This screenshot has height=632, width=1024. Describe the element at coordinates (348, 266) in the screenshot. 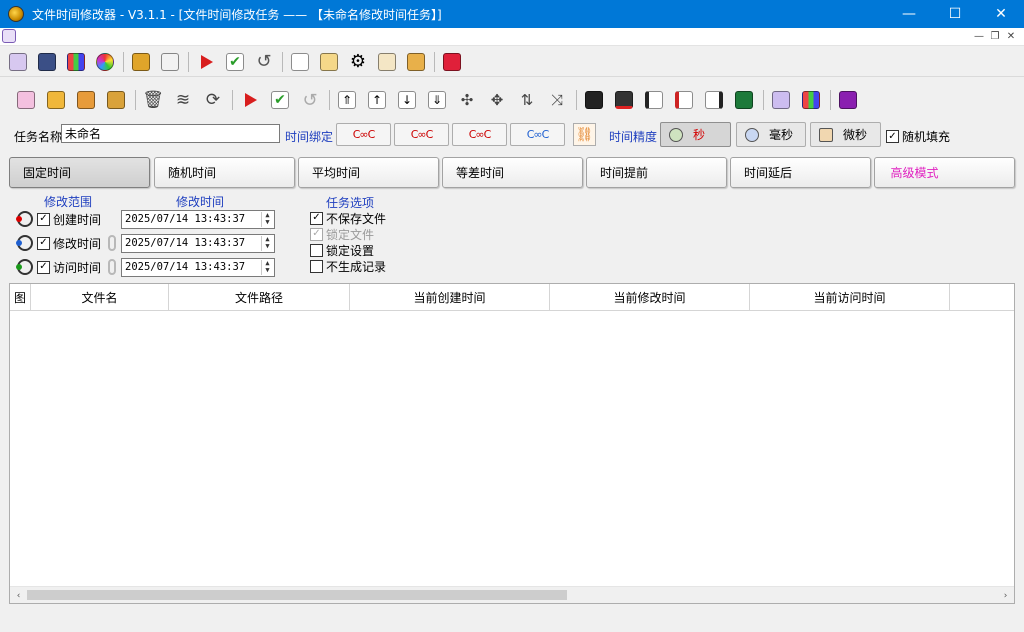

I see `option-no-log: 不生成记录` at that location.